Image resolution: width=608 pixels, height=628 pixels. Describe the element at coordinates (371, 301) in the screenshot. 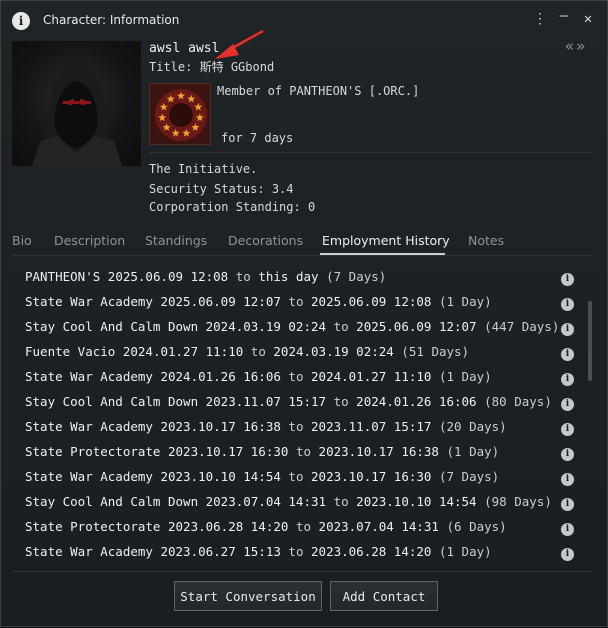

I see `end-date: 2025.06.09 12:08` at that location.